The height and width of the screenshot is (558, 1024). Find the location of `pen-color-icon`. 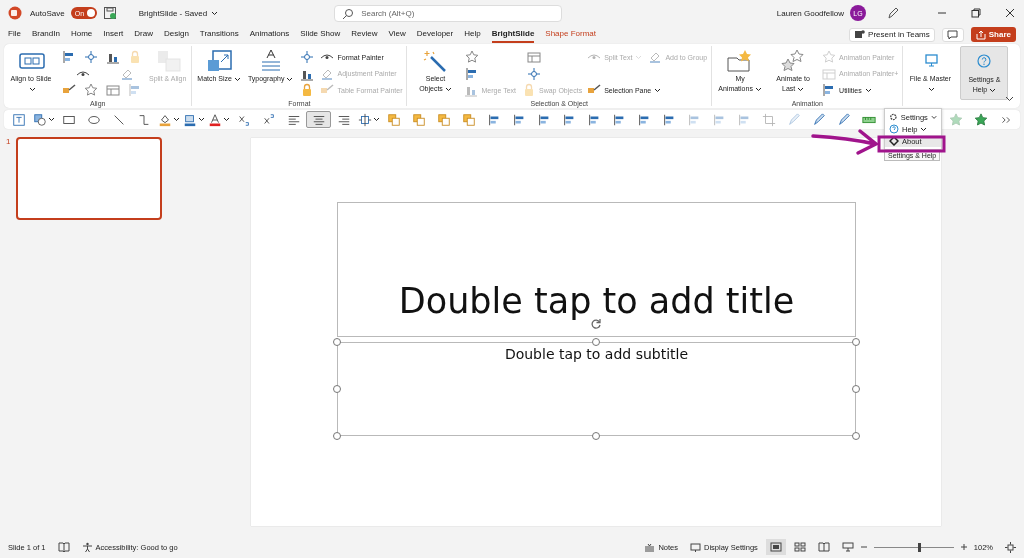

pen-color-icon is located at coordinates (189, 119).